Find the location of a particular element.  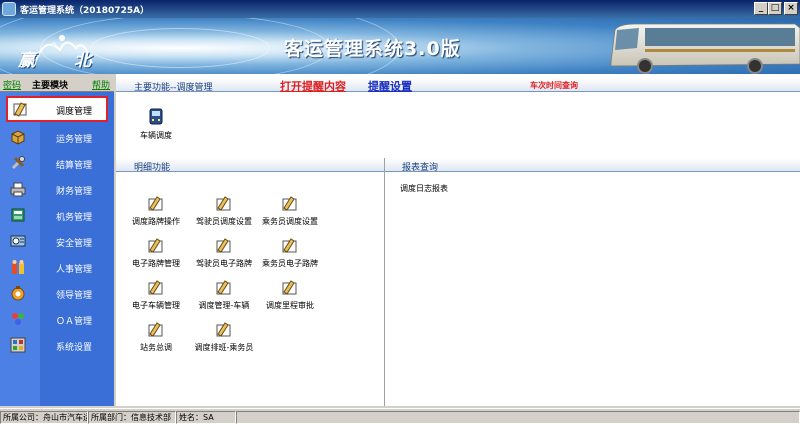

sidebar-item-label: 系统设置 is located at coordinates (74, 348).